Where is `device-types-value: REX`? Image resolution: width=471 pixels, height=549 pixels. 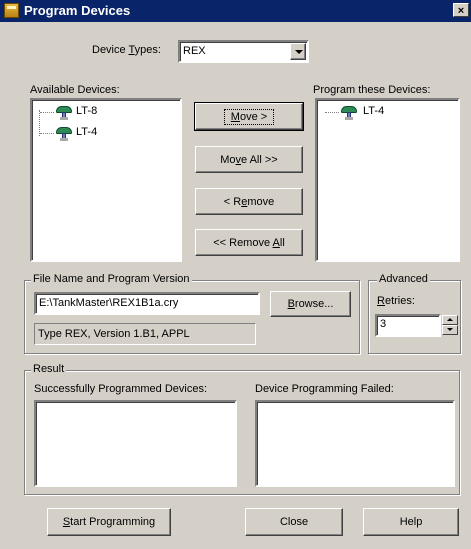 device-types-value: REX is located at coordinates (194, 51).